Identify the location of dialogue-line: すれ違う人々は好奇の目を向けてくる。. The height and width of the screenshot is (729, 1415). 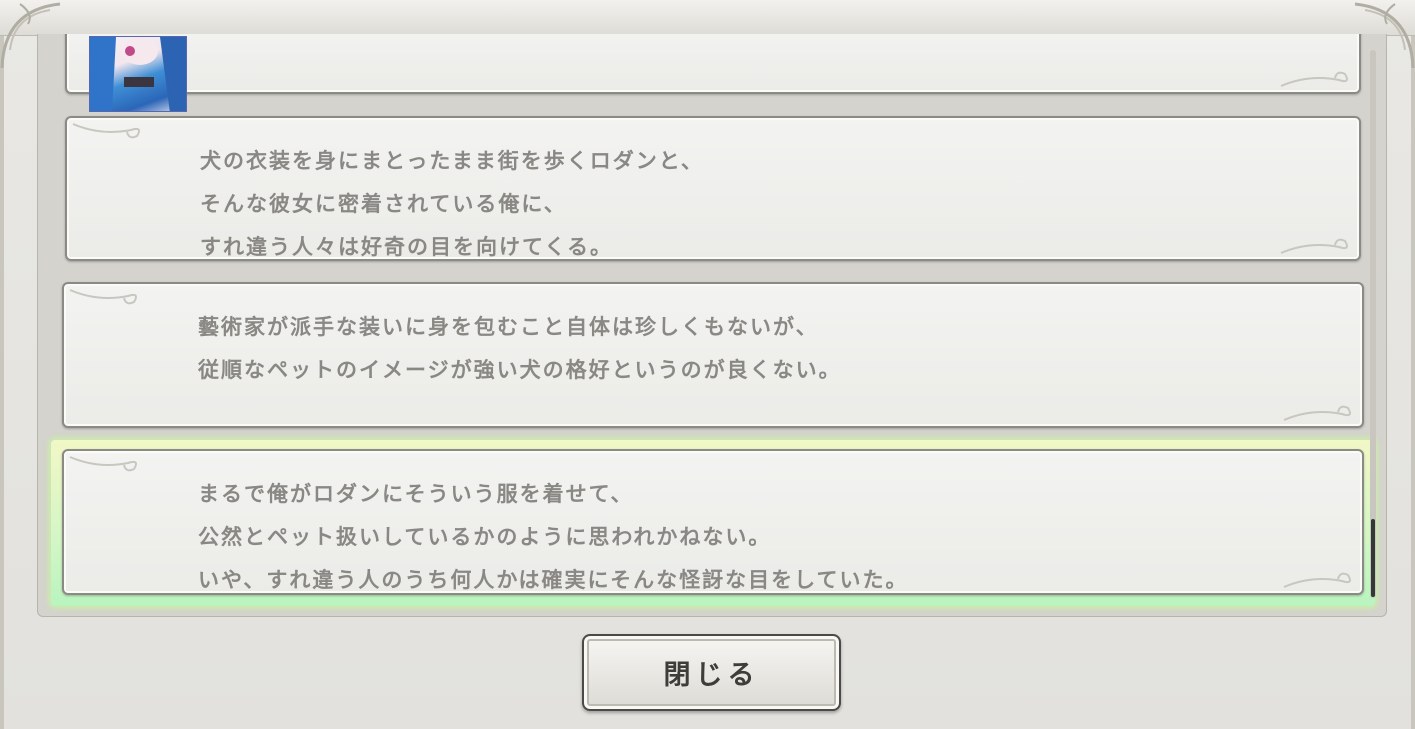
(406, 247).